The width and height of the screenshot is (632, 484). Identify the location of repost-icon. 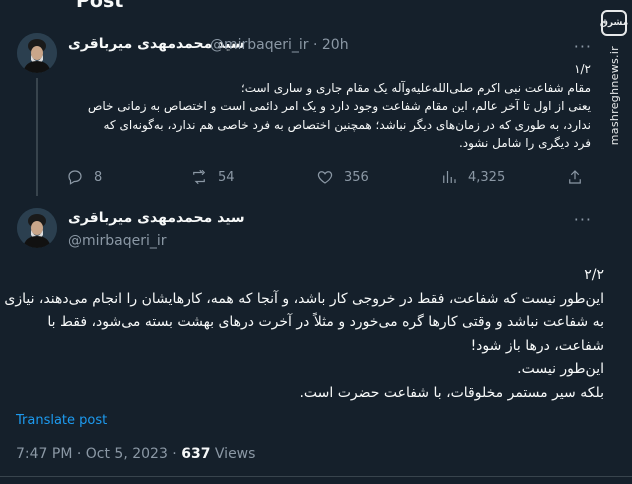
(199, 177).